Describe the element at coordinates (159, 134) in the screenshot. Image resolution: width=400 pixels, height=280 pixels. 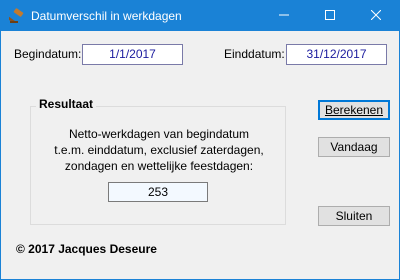
I see `result-description-line: Netto-werkdagen van begindatum` at that location.